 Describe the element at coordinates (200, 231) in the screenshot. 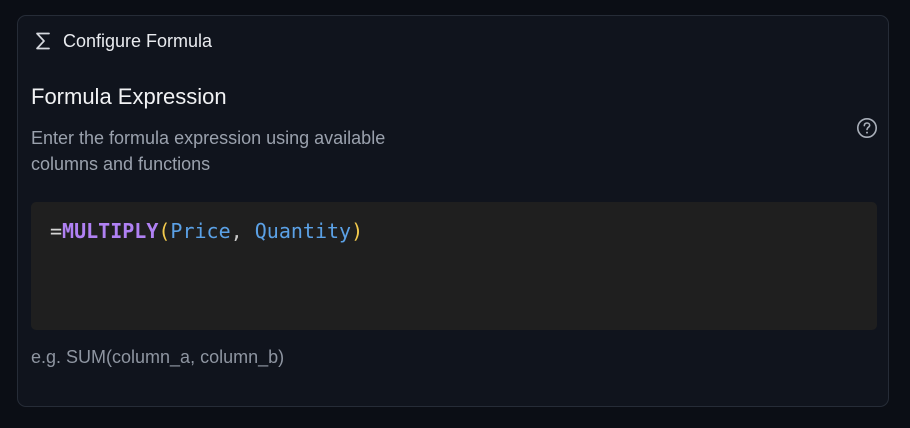

I see `formula-argument-price: Price` at that location.